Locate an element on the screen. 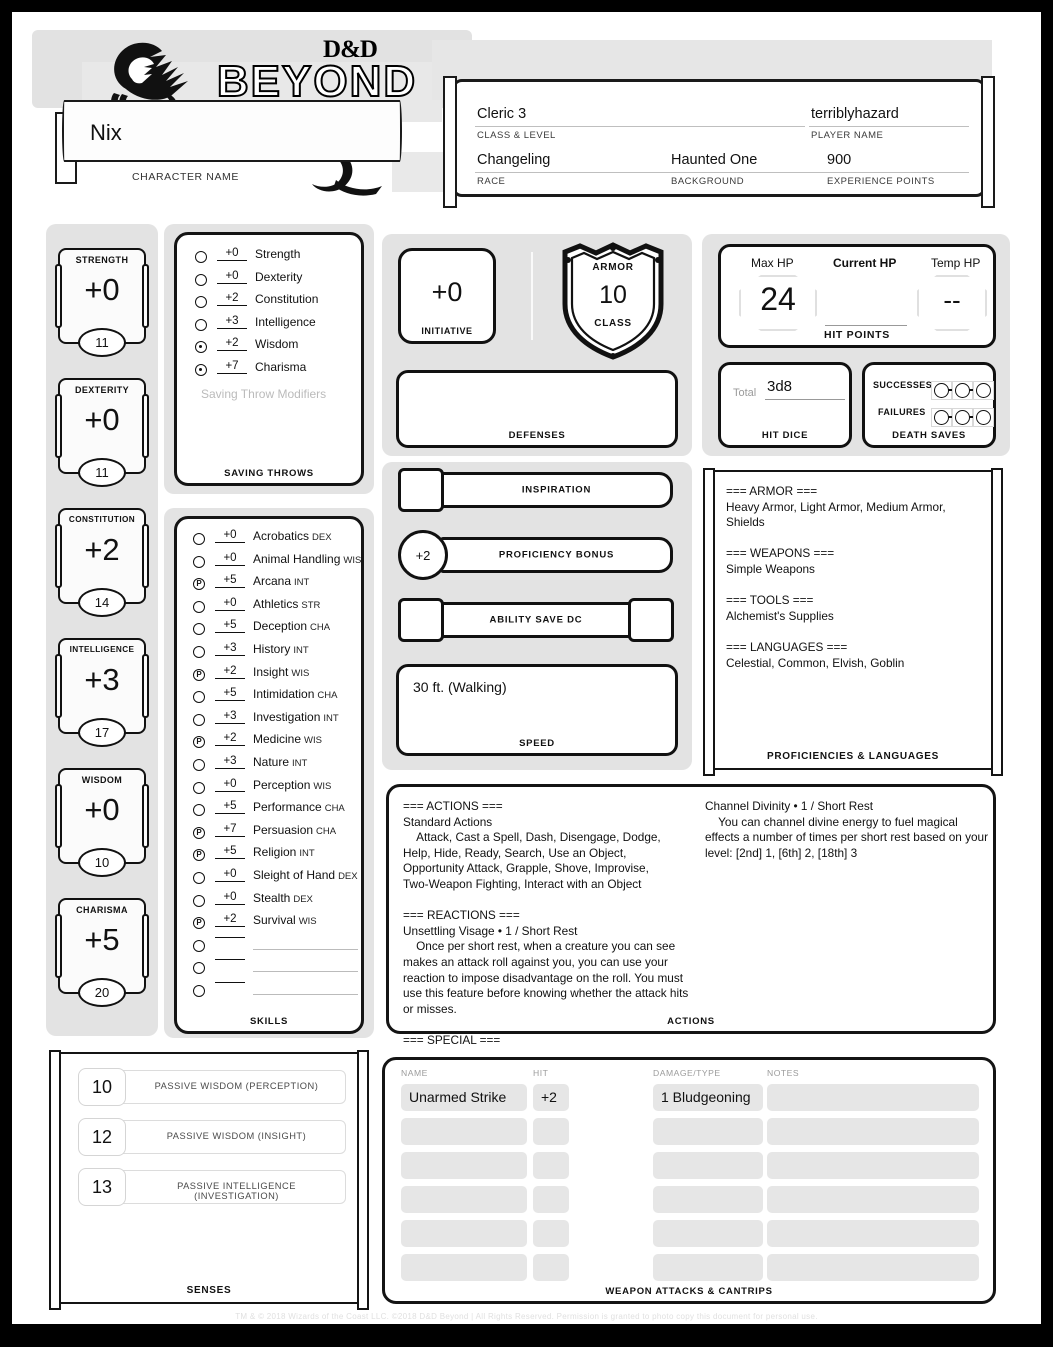  ability-score: 14 is located at coordinates (102, 602).